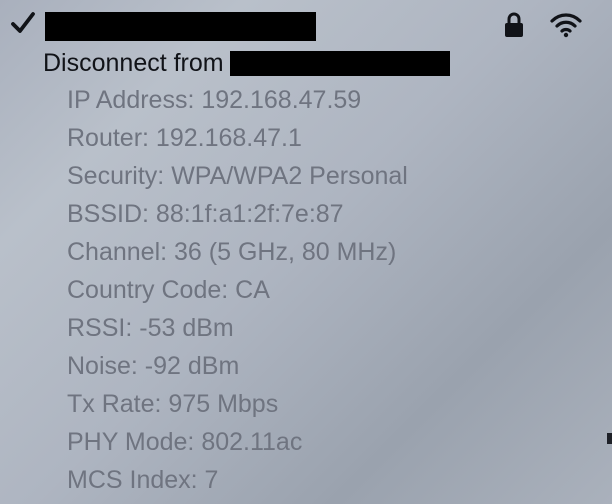 This screenshot has width=612, height=504. I want to click on channel-detail: Channel: 36 (5 GHz, 80 MHz), so click(232, 252).